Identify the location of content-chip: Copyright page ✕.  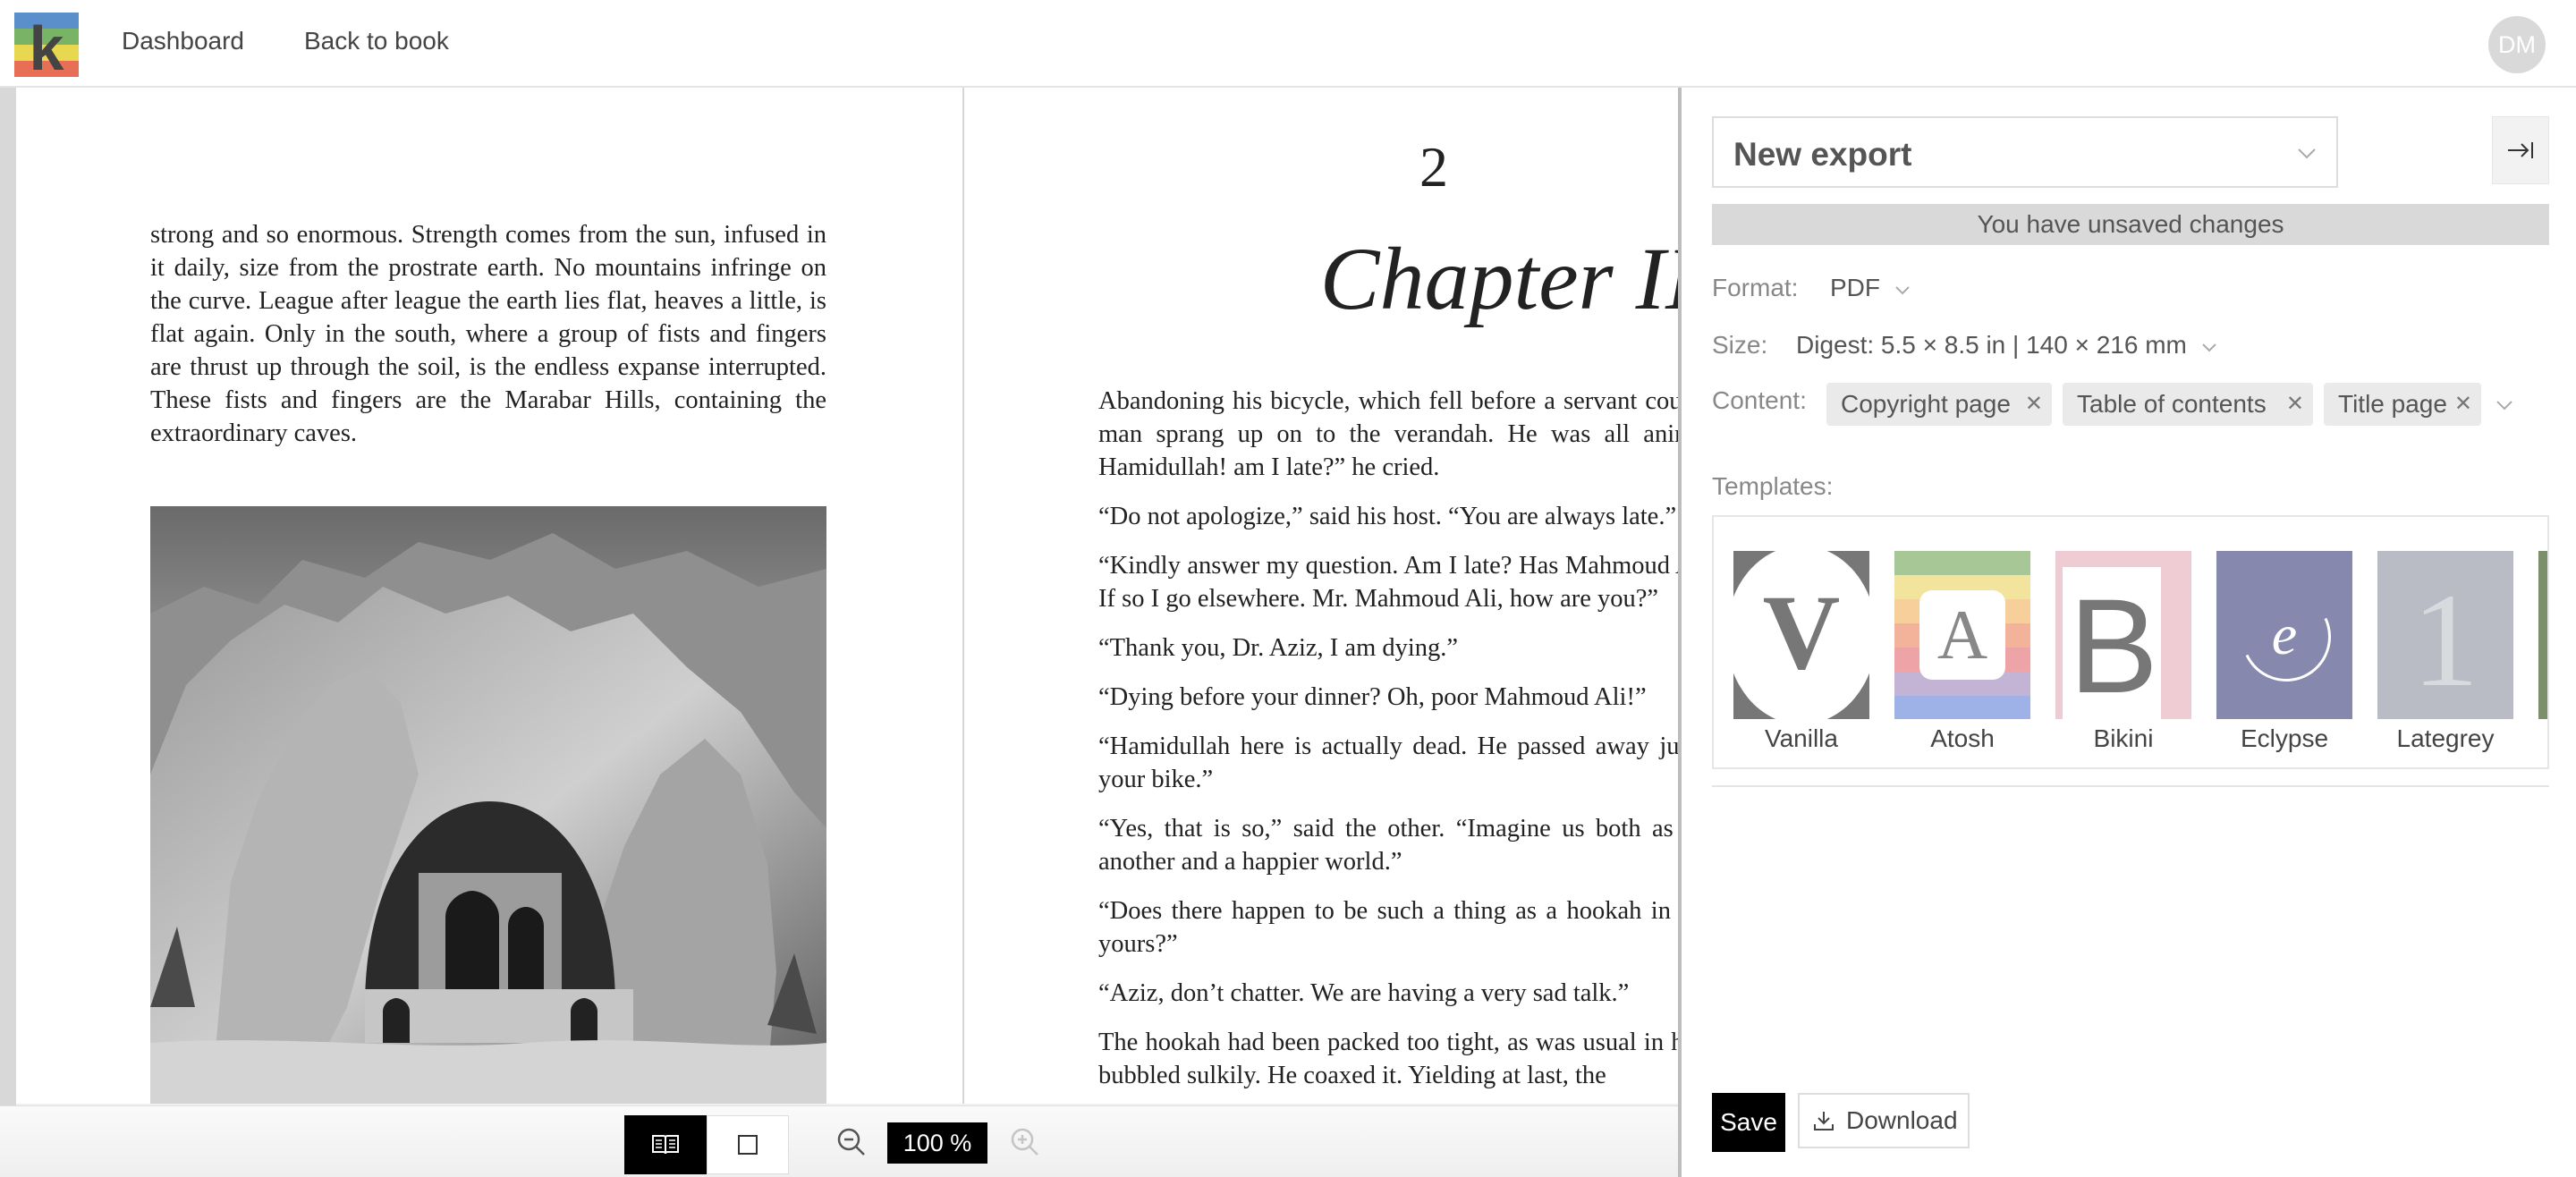
(1939, 404).